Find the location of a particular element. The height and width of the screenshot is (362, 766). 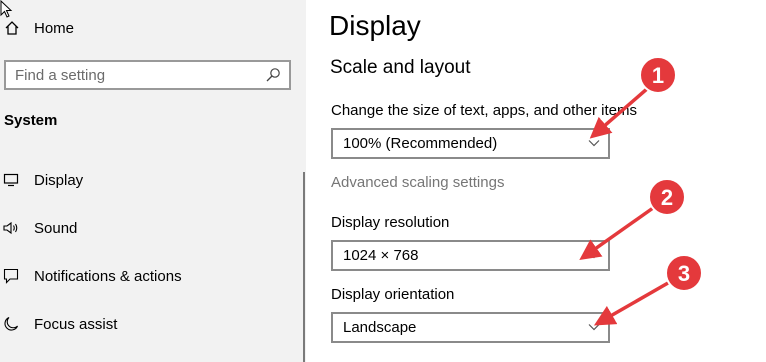

home-link: Home is located at coordinates (39, 28).